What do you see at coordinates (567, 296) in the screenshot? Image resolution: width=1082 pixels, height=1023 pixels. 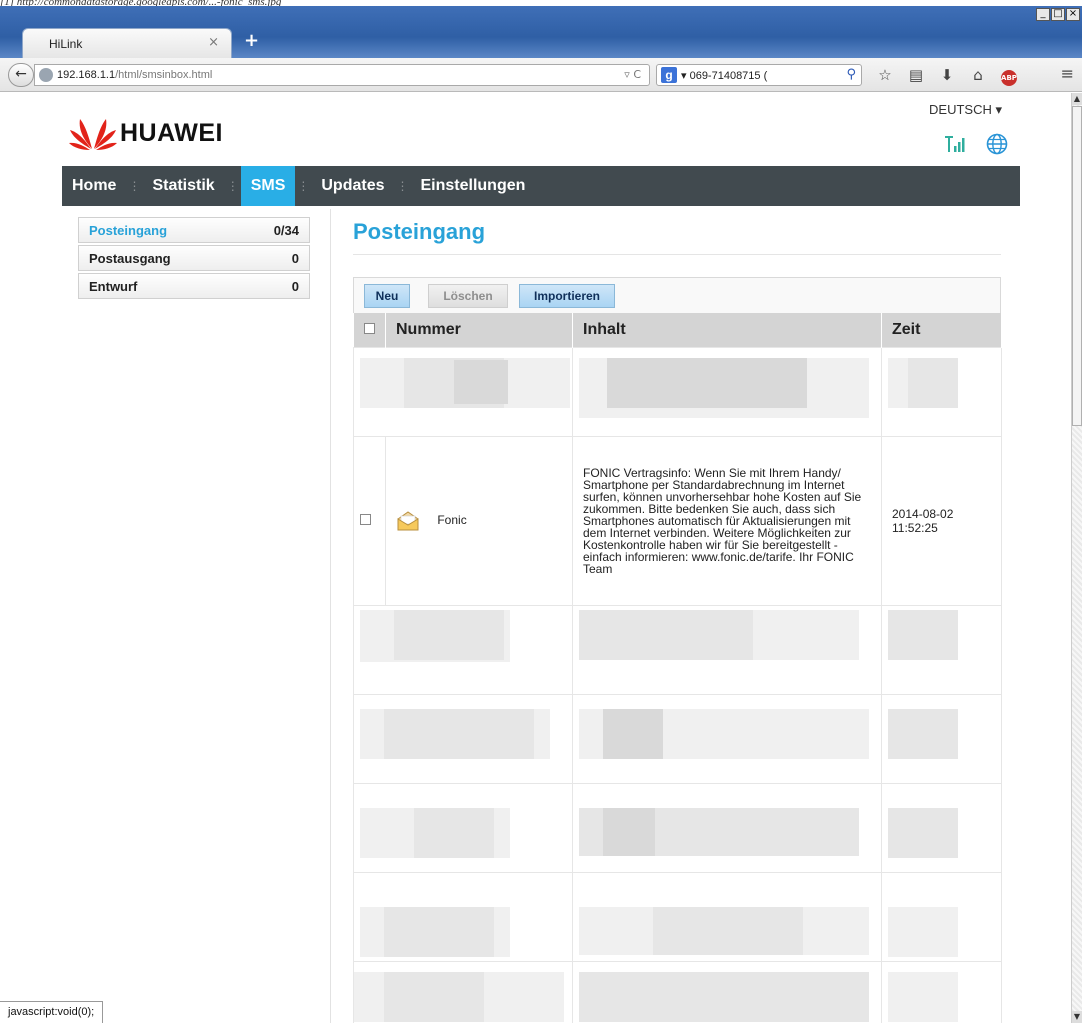 I see `import-button: Importieren` at bounding box center [567, 296].